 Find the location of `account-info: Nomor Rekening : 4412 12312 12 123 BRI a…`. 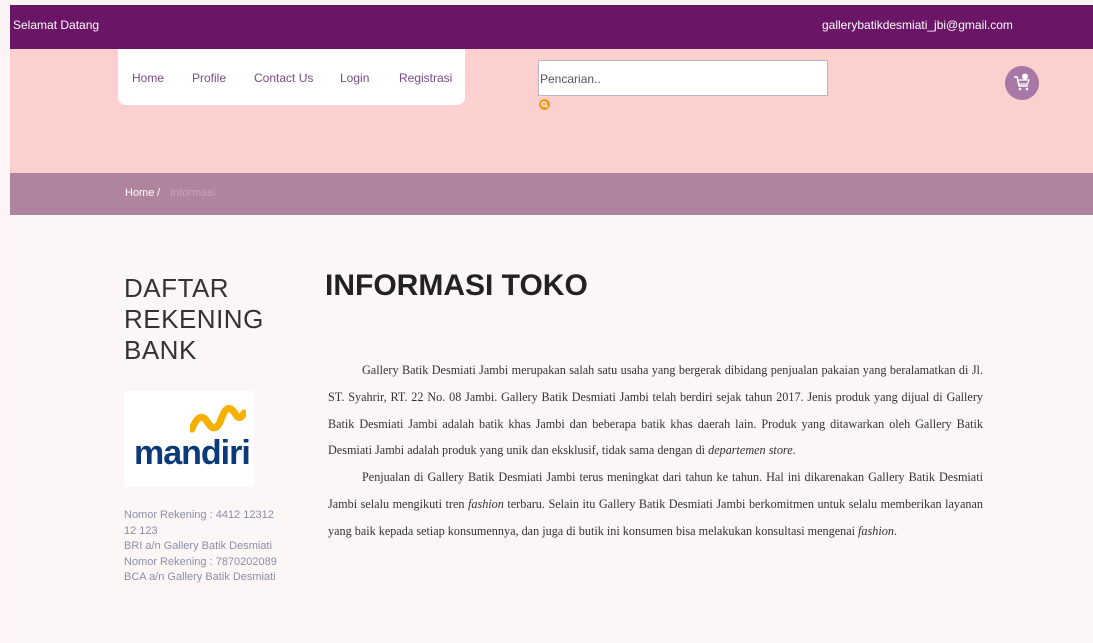

account-info: Nomor Rekening : 4412 12312 12 123 BRI a… is located at coordinates (204, 547).